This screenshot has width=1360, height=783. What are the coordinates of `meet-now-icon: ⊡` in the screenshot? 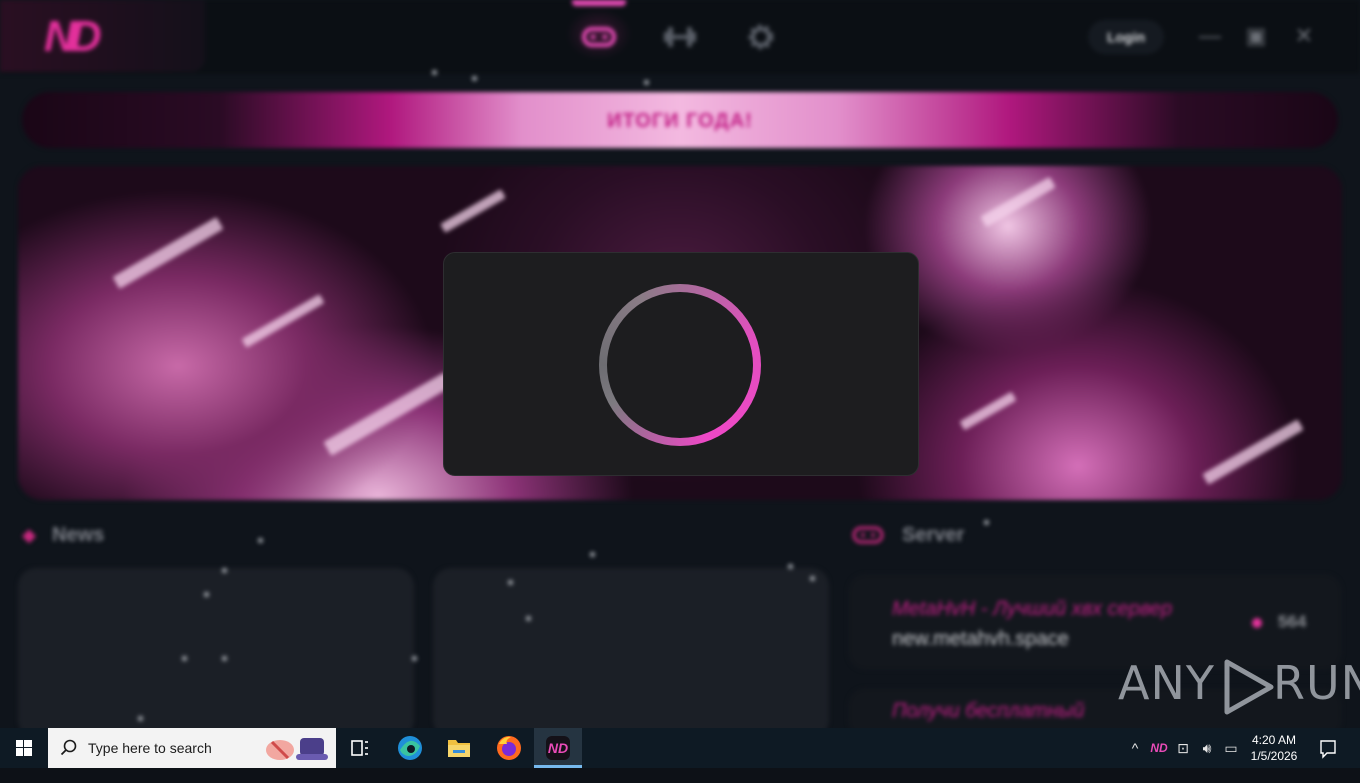 It's located at (1183, 748).